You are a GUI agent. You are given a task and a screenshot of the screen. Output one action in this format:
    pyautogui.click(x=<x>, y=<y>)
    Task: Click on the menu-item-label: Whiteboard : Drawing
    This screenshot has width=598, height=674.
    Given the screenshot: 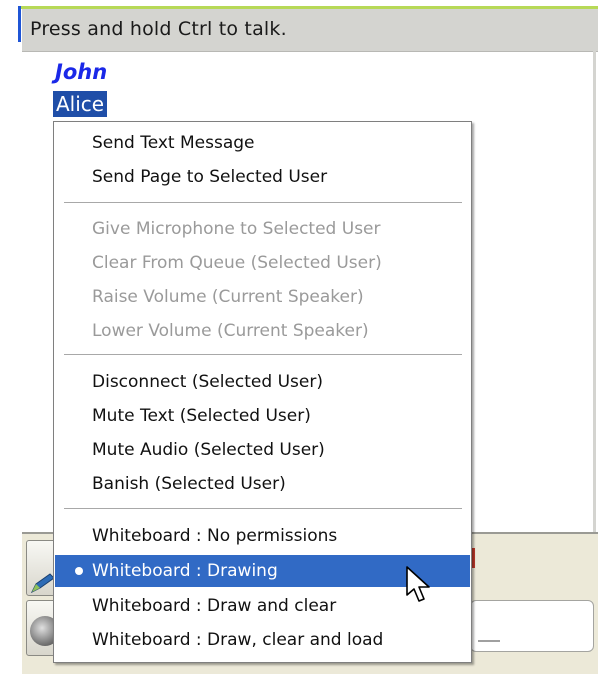 What is the action you would take?
    pyautogui.click(x=185, y=571)
    